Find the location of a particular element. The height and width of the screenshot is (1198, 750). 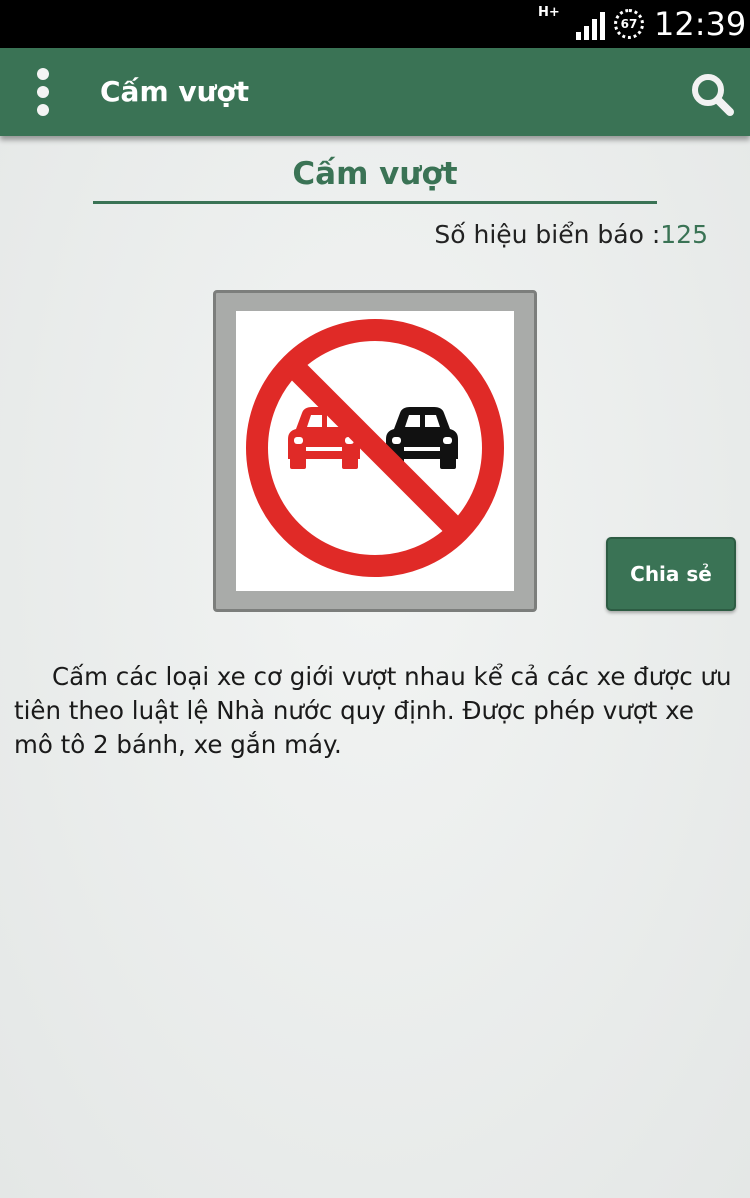

app-bar-title: Cấm vượt is located at coordinates (175, 91).